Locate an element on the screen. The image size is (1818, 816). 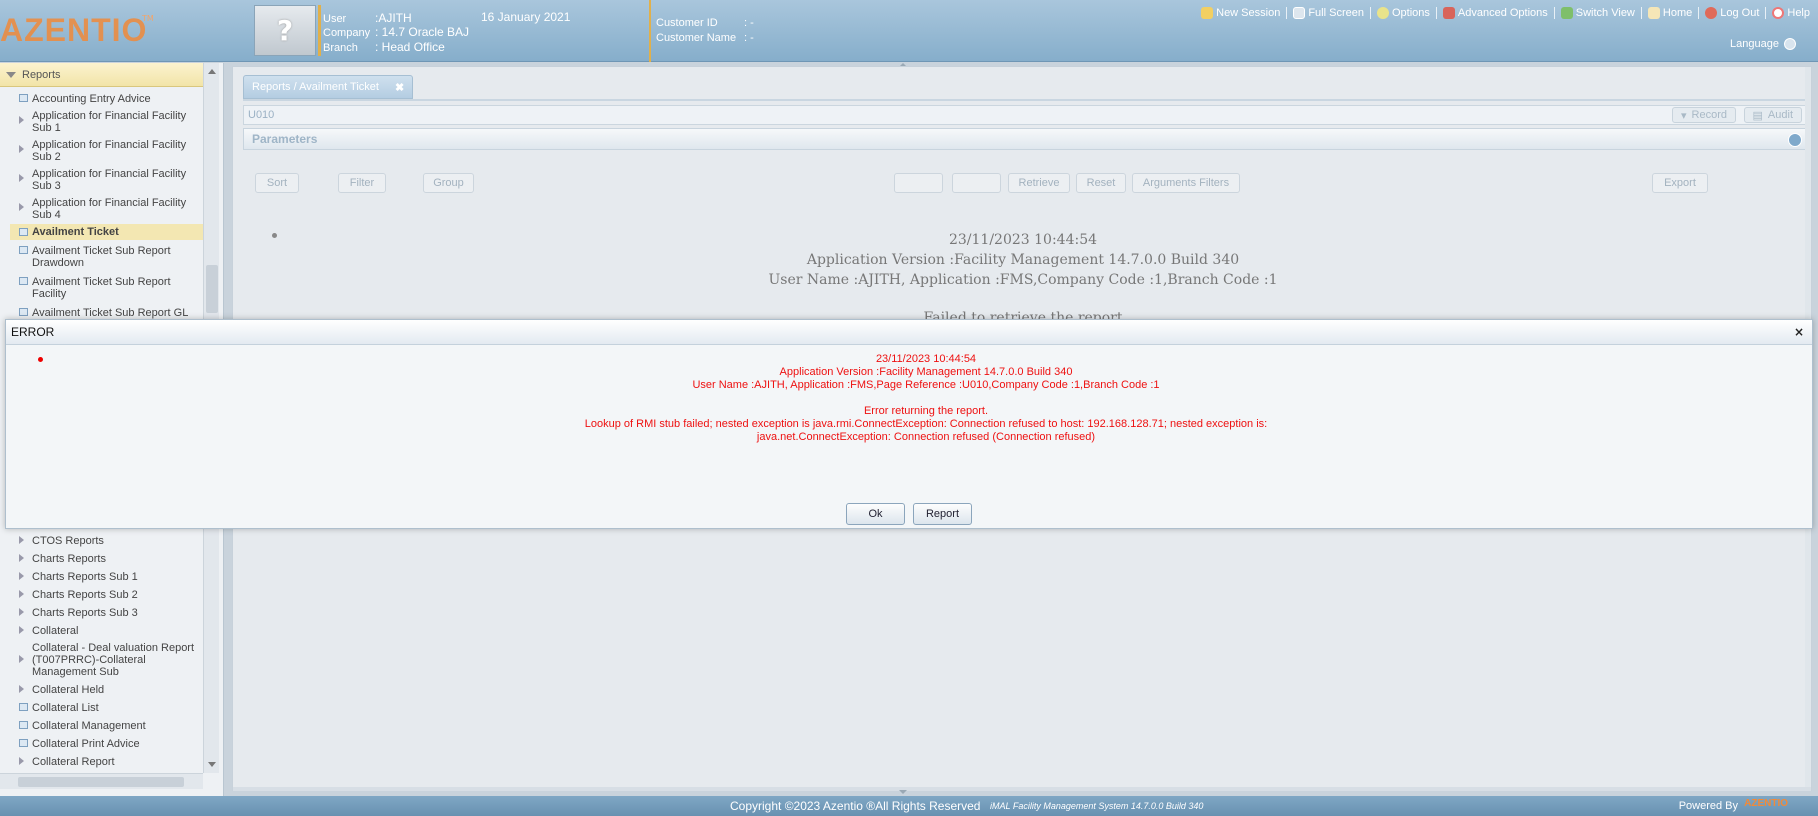
menu-item-application-facility-sub3: Application for Financial Facility Sub 3 is located at coordinates (106, 180).